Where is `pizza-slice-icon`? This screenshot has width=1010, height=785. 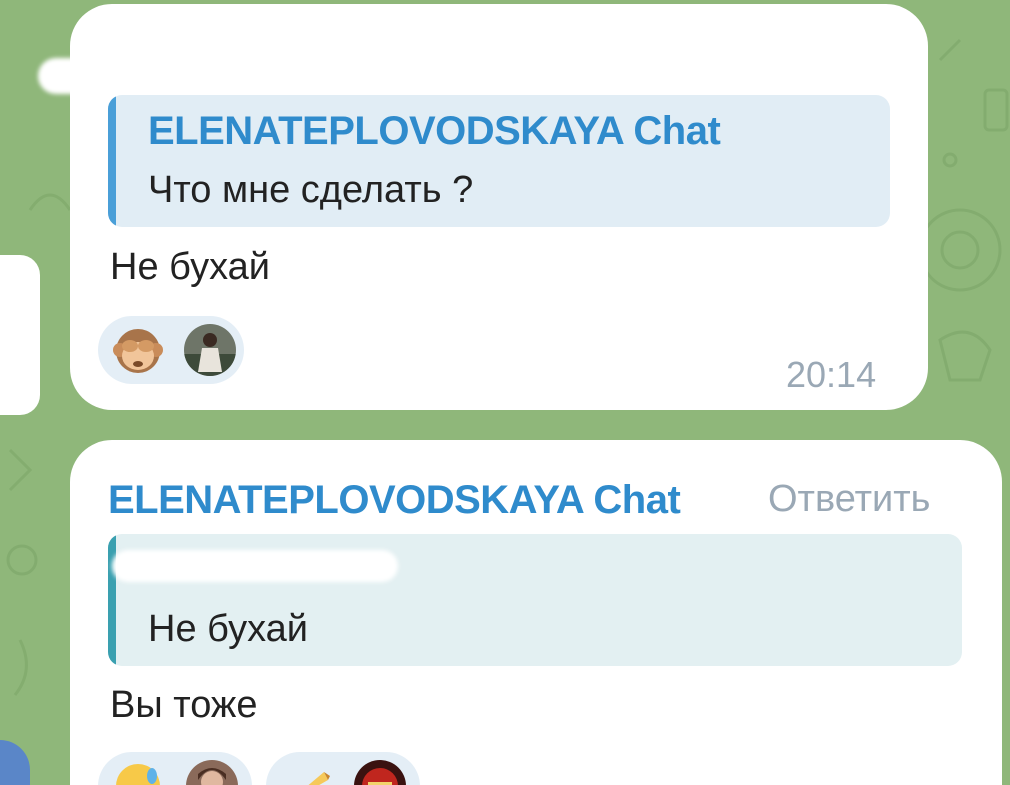
pizza-slice-icon is located at coordinates (306, 772).